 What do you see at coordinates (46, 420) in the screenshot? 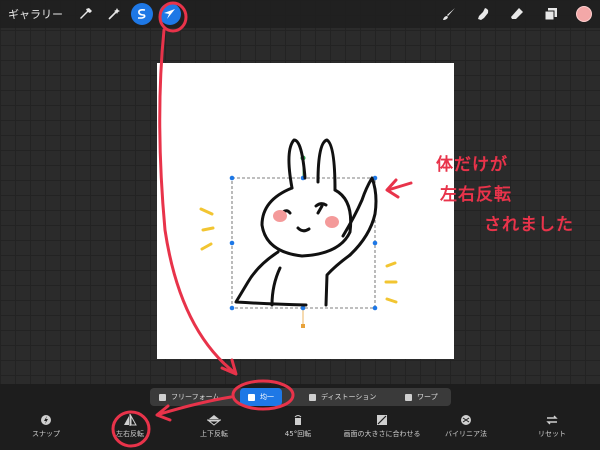
I see `snap-icon` at bounding box center [46, 420].